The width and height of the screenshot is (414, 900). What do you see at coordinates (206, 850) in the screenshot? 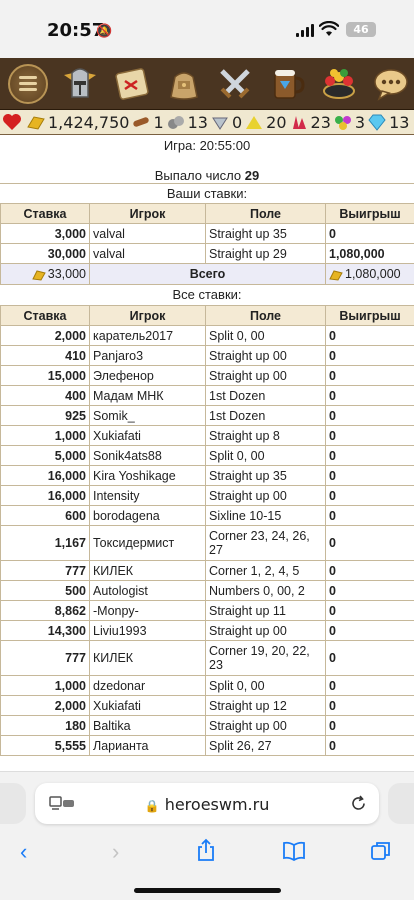
I see `share-icon` at bounding box center [206, 850].